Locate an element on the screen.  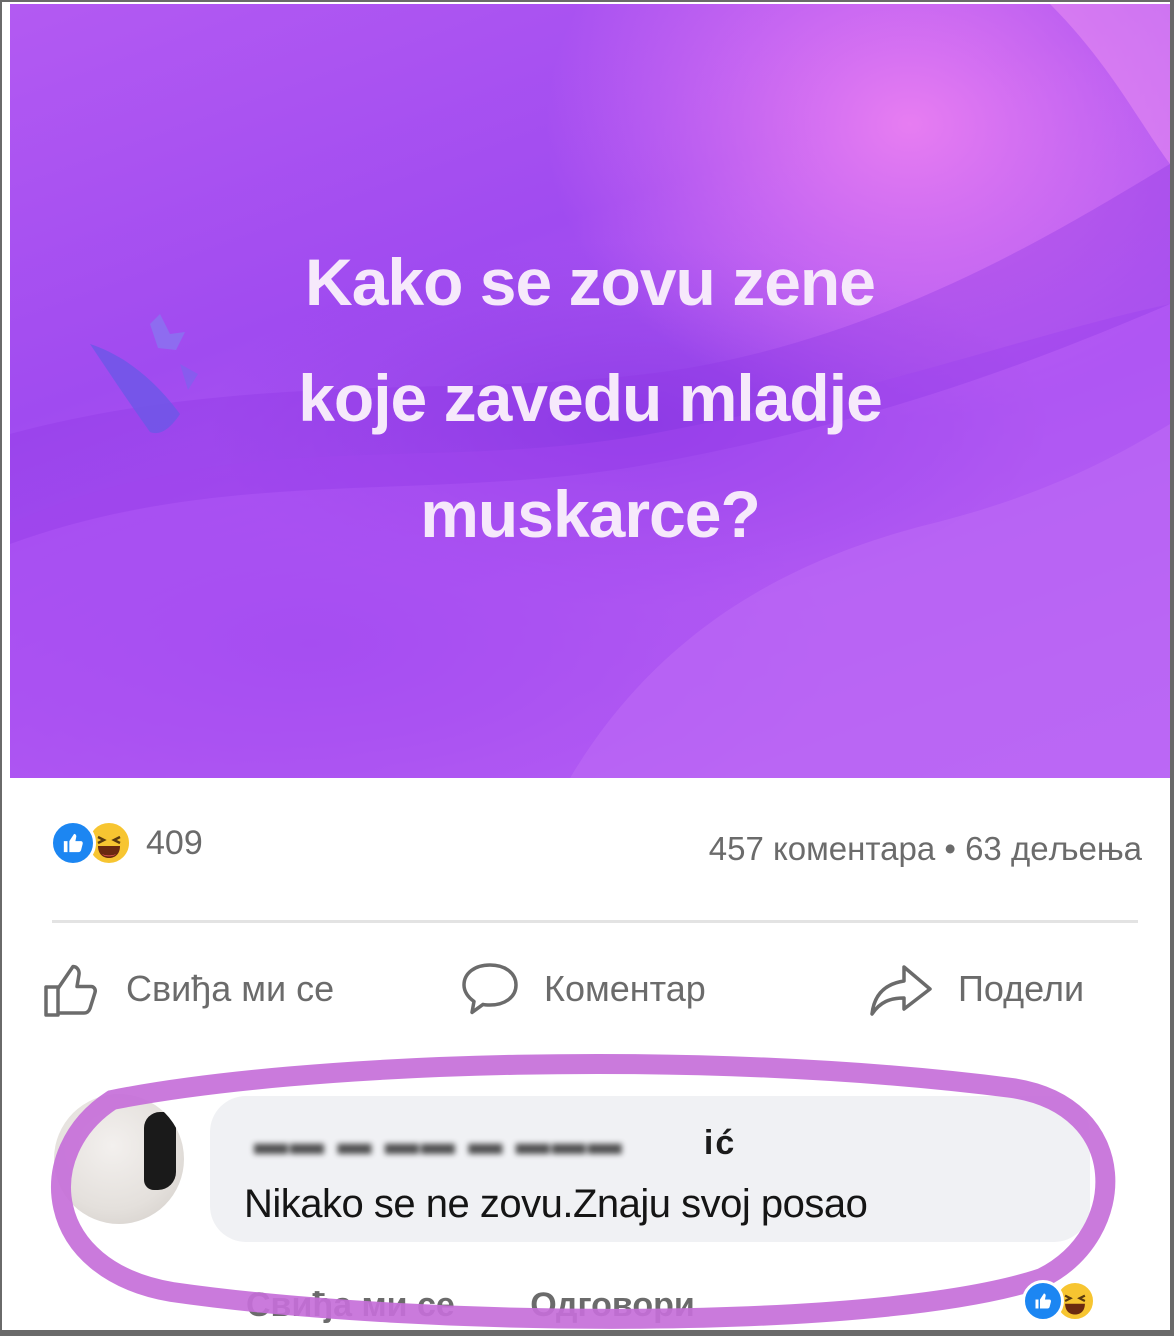
divider is located at coordinates (595, 921).